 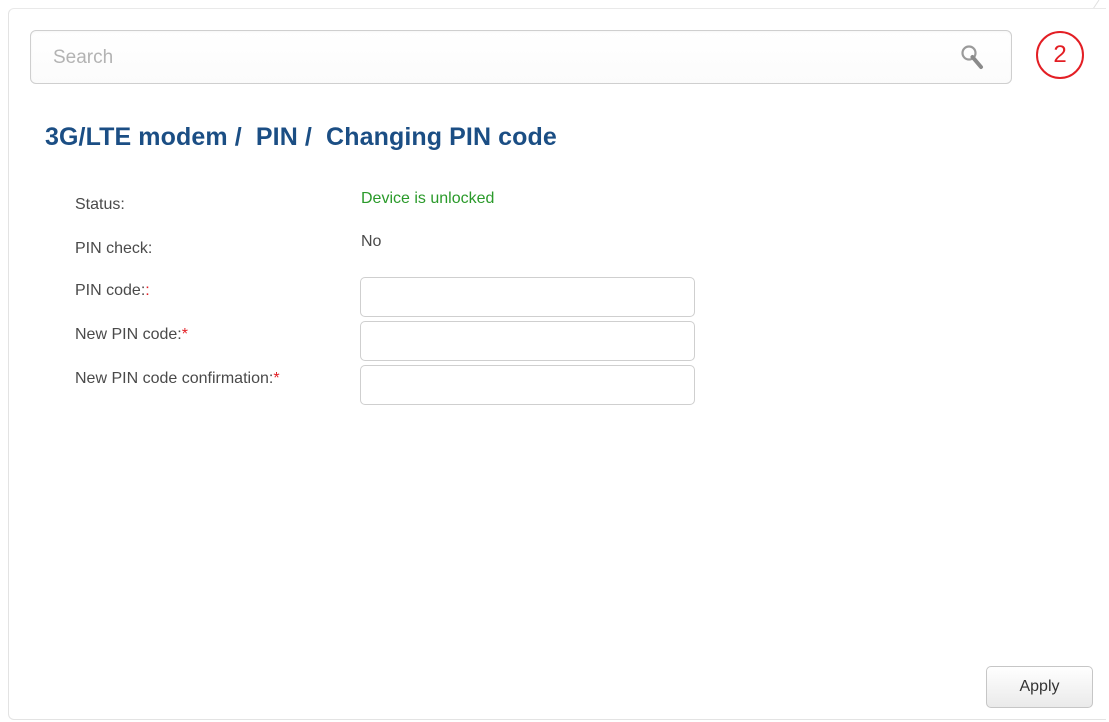 What do you see at coordinates (527, 297) in the screenshot?
I see `pin-code-input` at bounding box center [527, 297].